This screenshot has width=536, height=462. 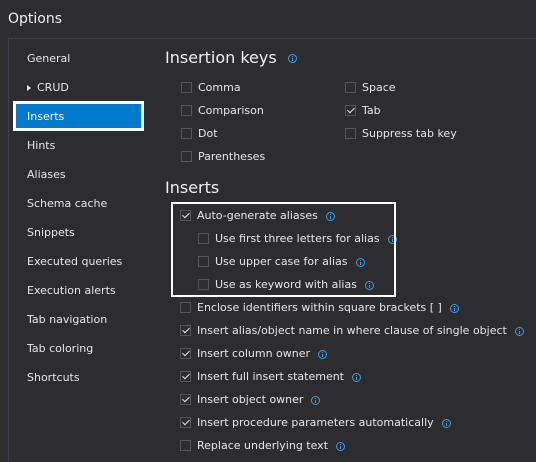 What do you see at coordinates (371, 110) in the screenshot?
I see `option-label: Tab` at bounding box center [371, 110].